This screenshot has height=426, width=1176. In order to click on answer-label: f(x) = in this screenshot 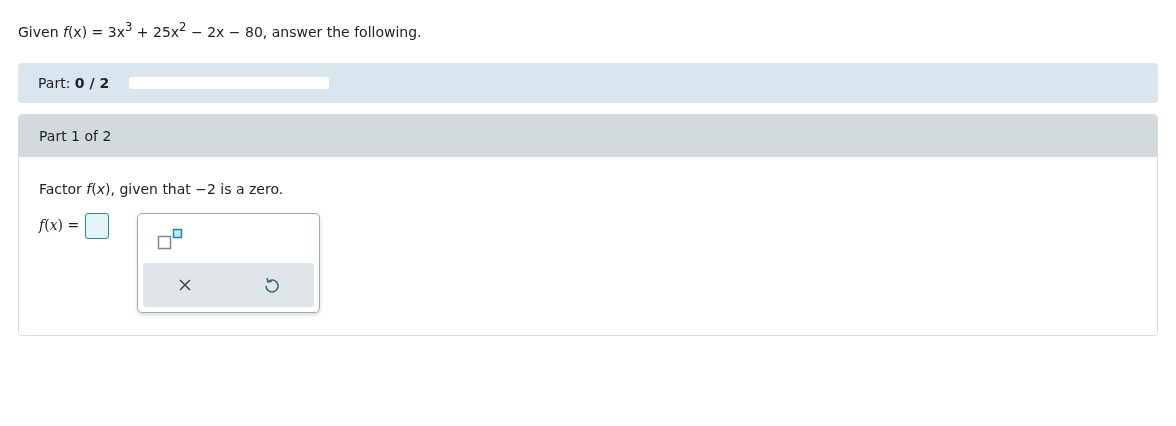, I will do `click(59, 225)`.